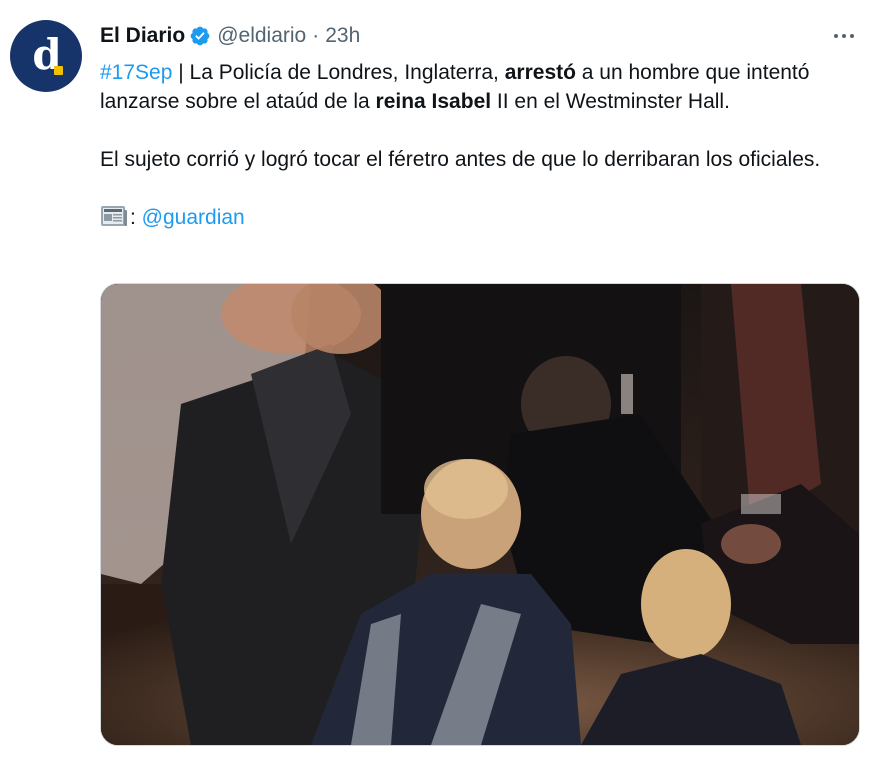 Image resolution: width=874 pixels, height=759 pixels. What do you see at coordinates (433, 101) in the screenshot?
I see `bold-text: reina Isabel` at bounding box center [433, 101].